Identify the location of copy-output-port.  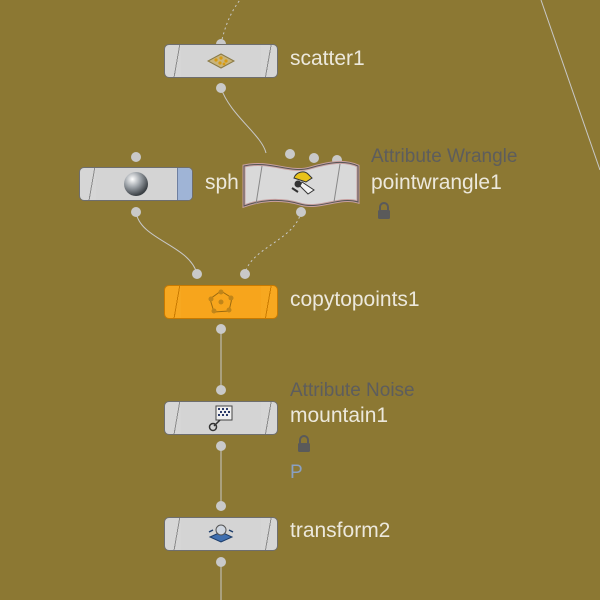
(221, 329).